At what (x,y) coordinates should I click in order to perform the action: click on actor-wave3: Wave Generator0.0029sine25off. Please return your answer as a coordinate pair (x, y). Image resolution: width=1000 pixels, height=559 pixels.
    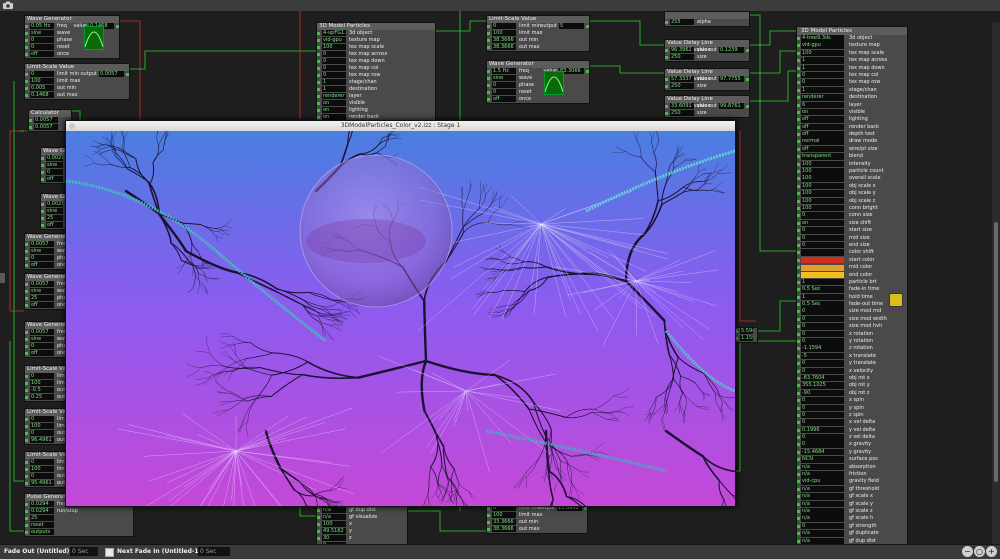
    Looking at the image, I should click on (54, 211).